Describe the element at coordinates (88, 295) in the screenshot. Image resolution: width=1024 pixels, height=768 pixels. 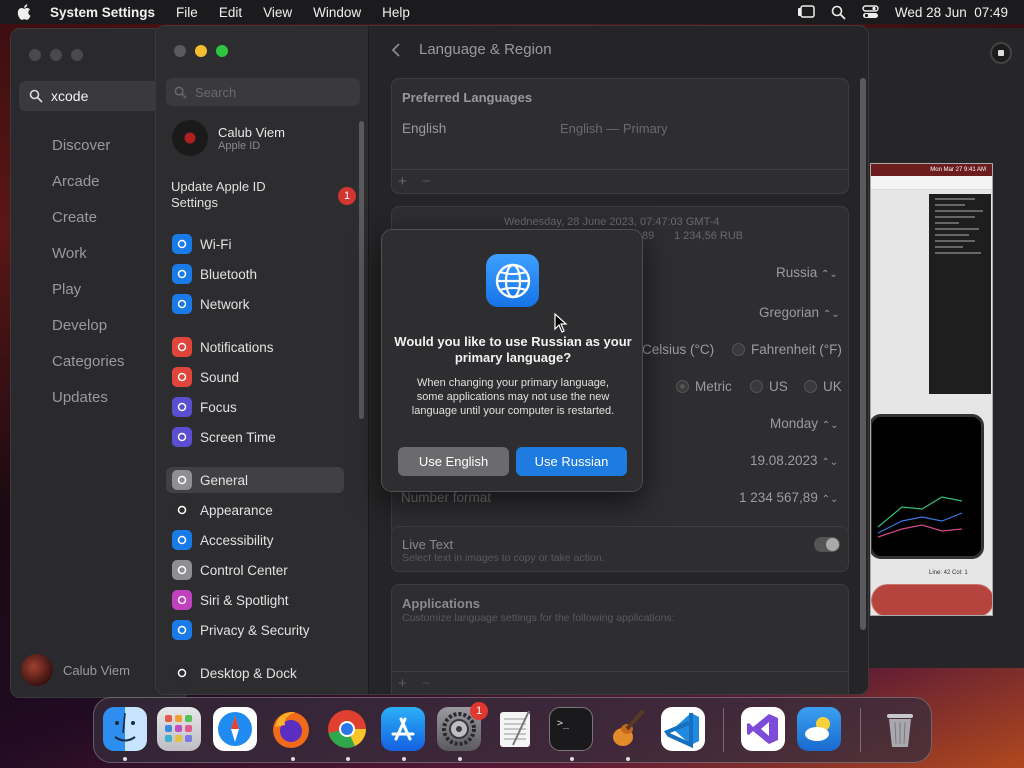
I see `nav-play: Play` at that location.